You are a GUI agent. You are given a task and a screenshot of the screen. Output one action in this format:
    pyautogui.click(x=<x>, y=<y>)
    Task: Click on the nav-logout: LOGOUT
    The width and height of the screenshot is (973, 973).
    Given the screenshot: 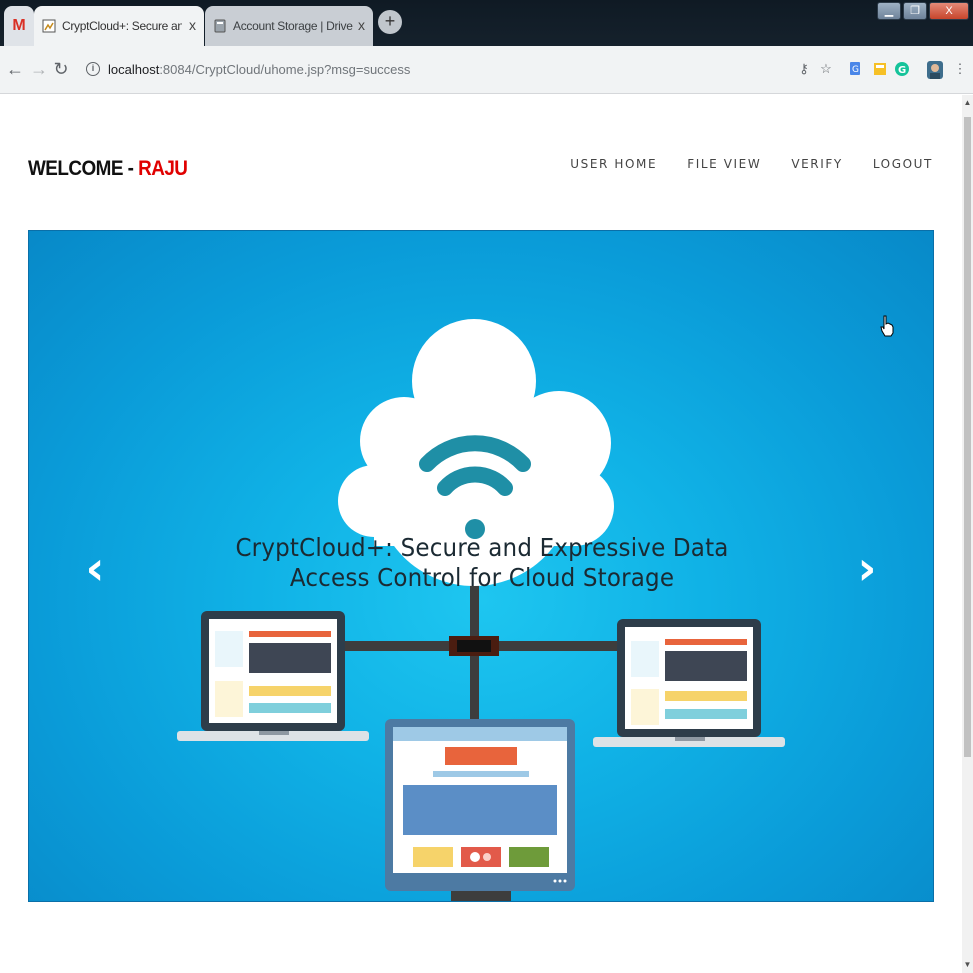 What is the action you would take?
    pyautogui.click(x=903, y=164)
    